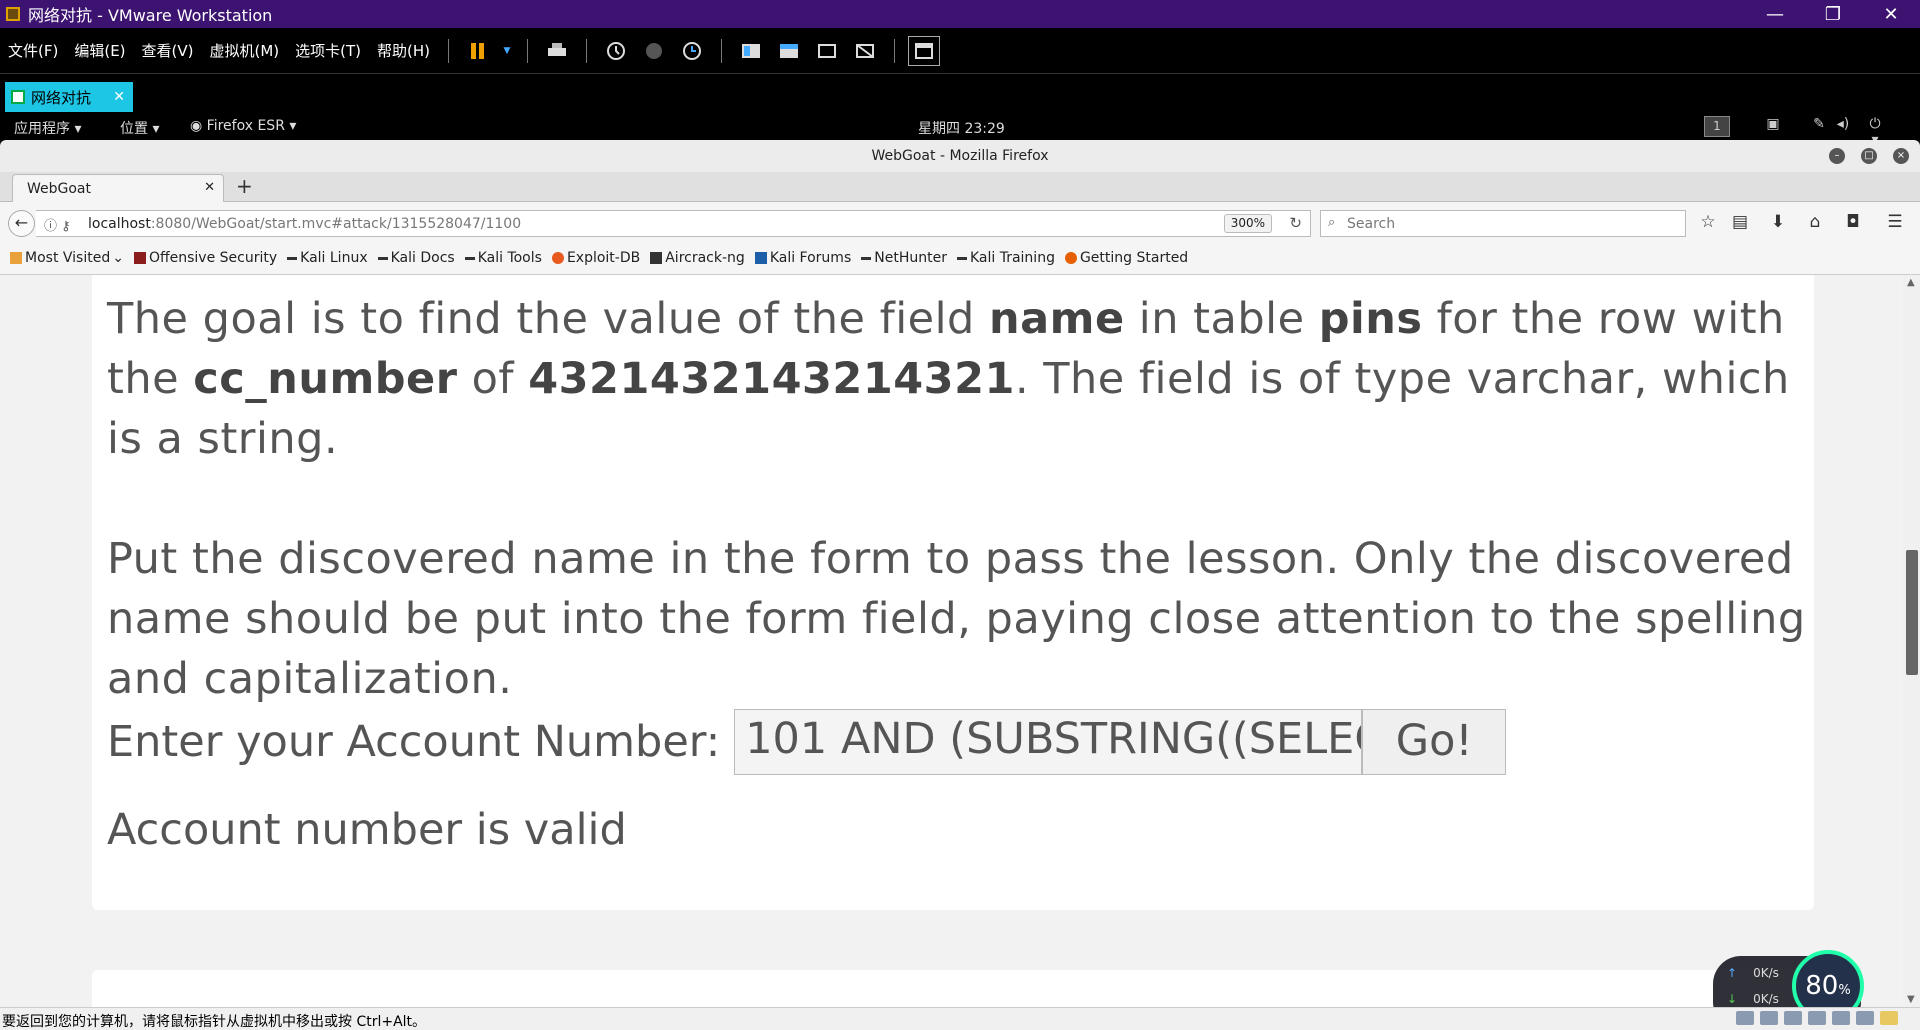 The image size is (1920, 1030). I want to click on ff-minimize-button: –, so click(1837, 156).